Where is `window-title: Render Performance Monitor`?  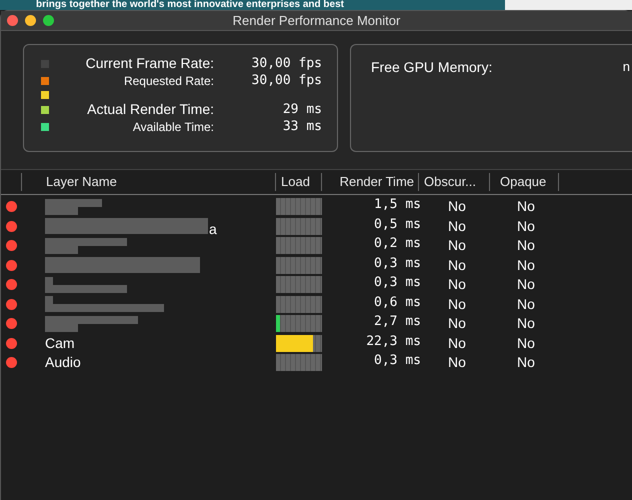 window-title: Render Performance Monitor is located at coordinates (316, 21).